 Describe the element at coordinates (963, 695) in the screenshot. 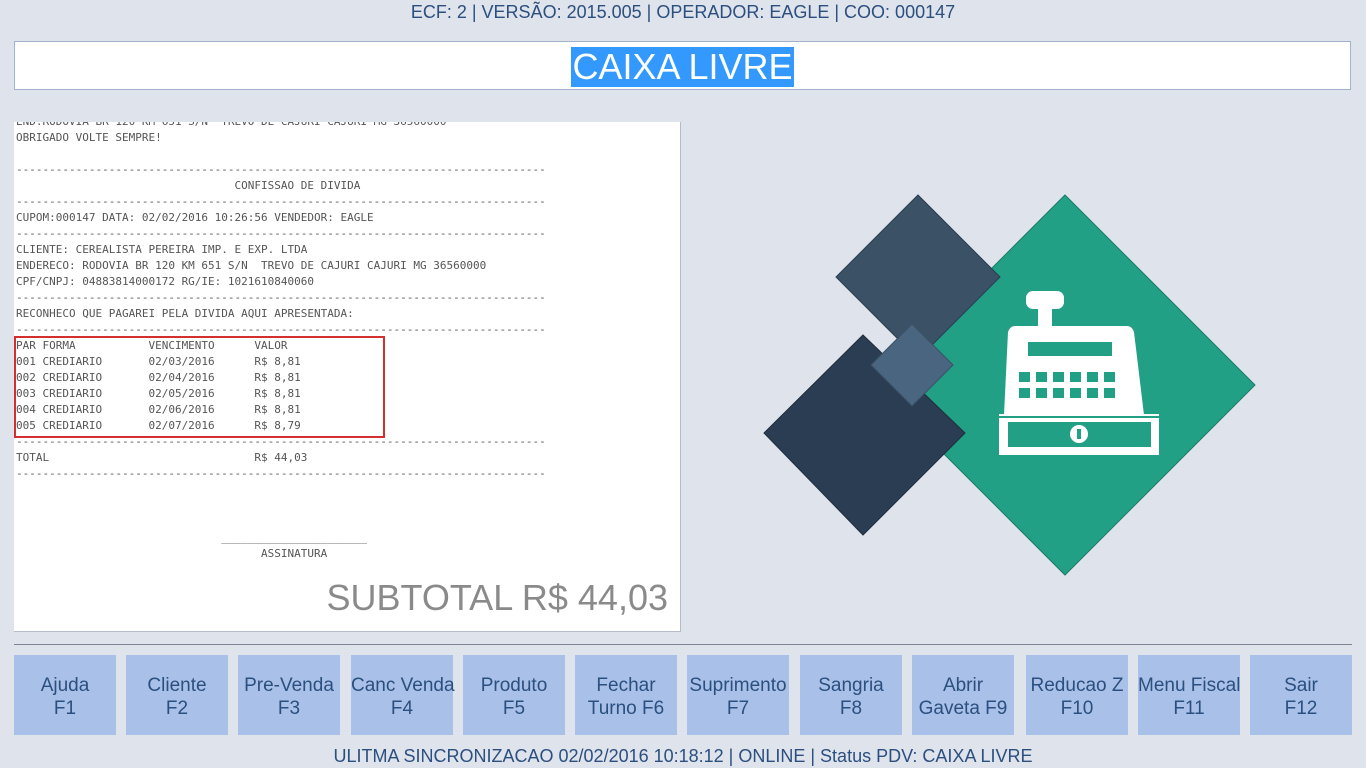

I see `open-drawer-button: Abrir Gaveta F9` at that location.